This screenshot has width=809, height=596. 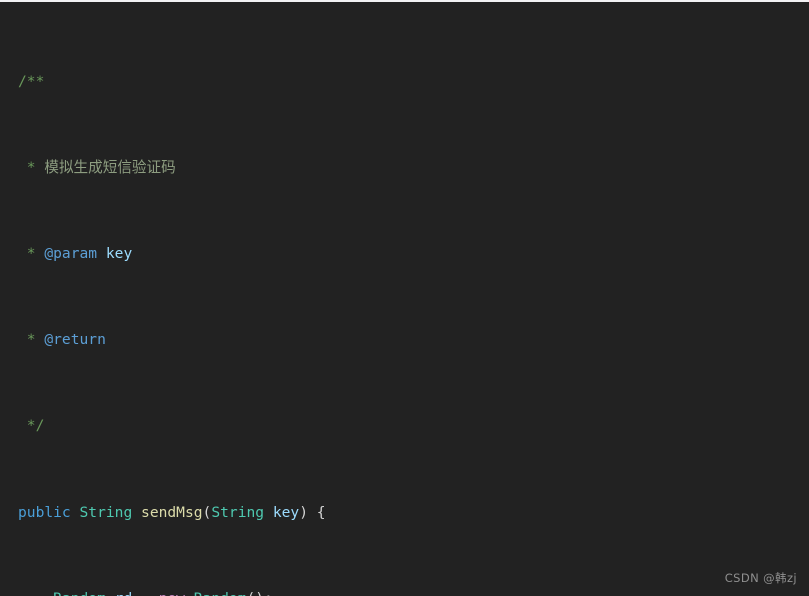 I want to click on token-comment-cjk: 模拟生成短信验证码, so click(x=110, y=167).